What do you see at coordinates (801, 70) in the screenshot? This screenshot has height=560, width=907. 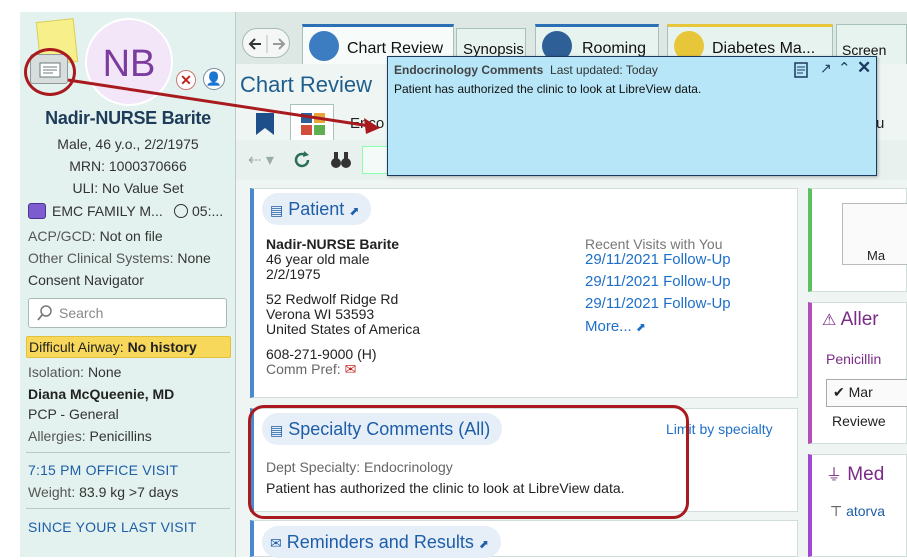 I see `document-icon` at bounding box center [801, 70].